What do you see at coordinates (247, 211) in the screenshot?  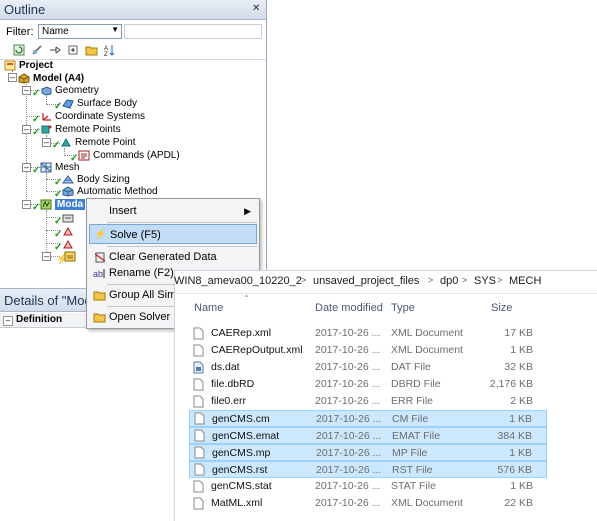 I see `submenu-arrow-icon: ▶` at bounding box center [247, 211].